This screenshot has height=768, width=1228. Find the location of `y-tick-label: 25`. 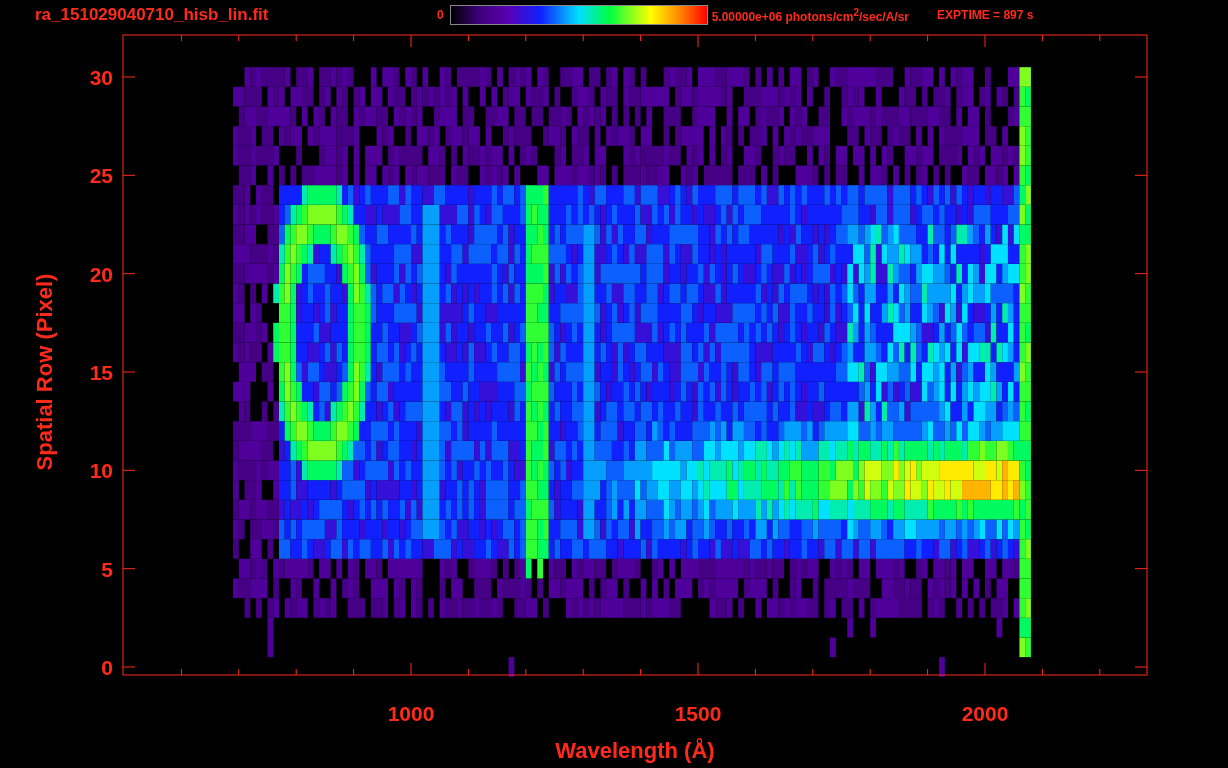

y-tick-label: 25 is located at coordinates (101, 176).